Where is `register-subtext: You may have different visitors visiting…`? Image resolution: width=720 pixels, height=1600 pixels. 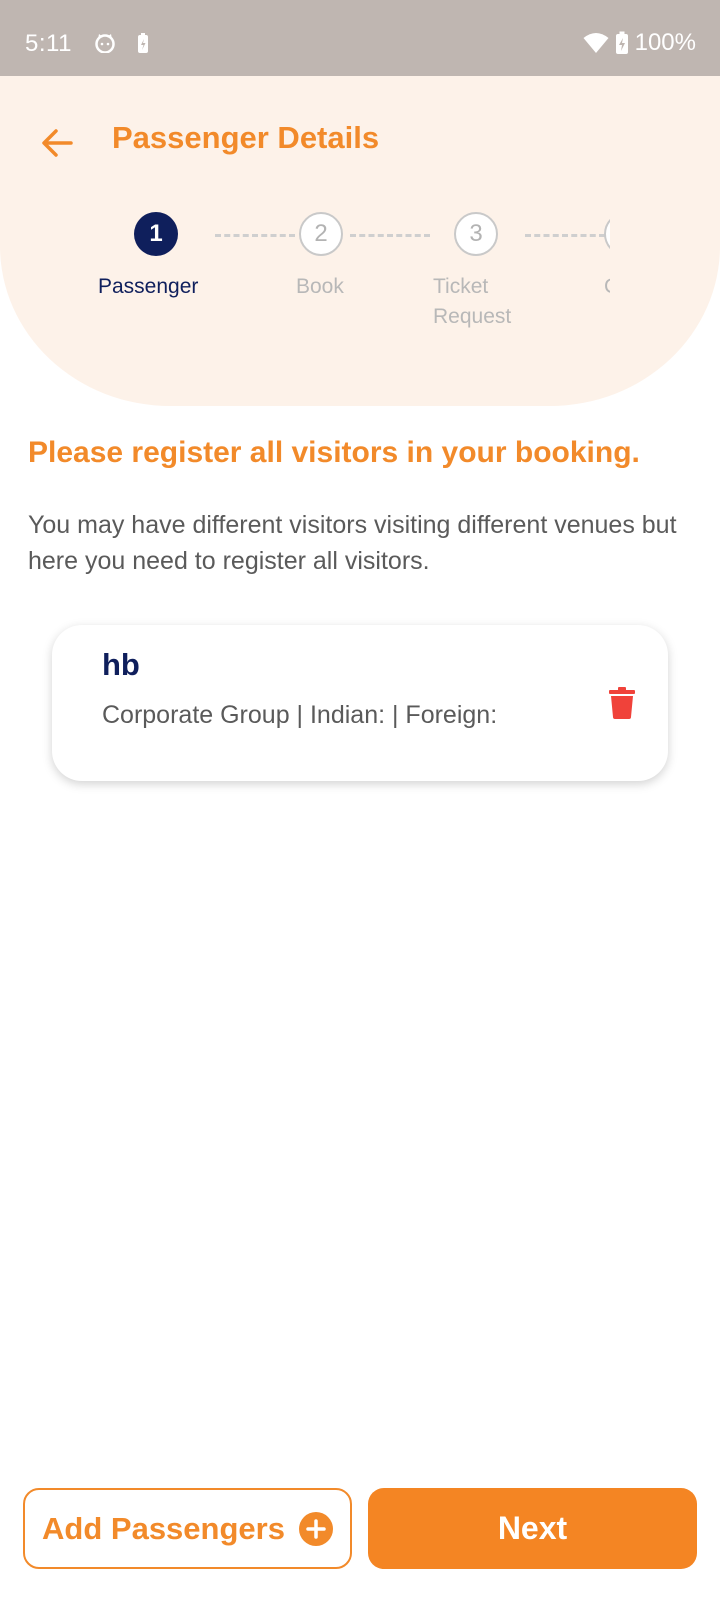 register-subtext: You may have different visitors visiting… is located at coordinates (352, 543).